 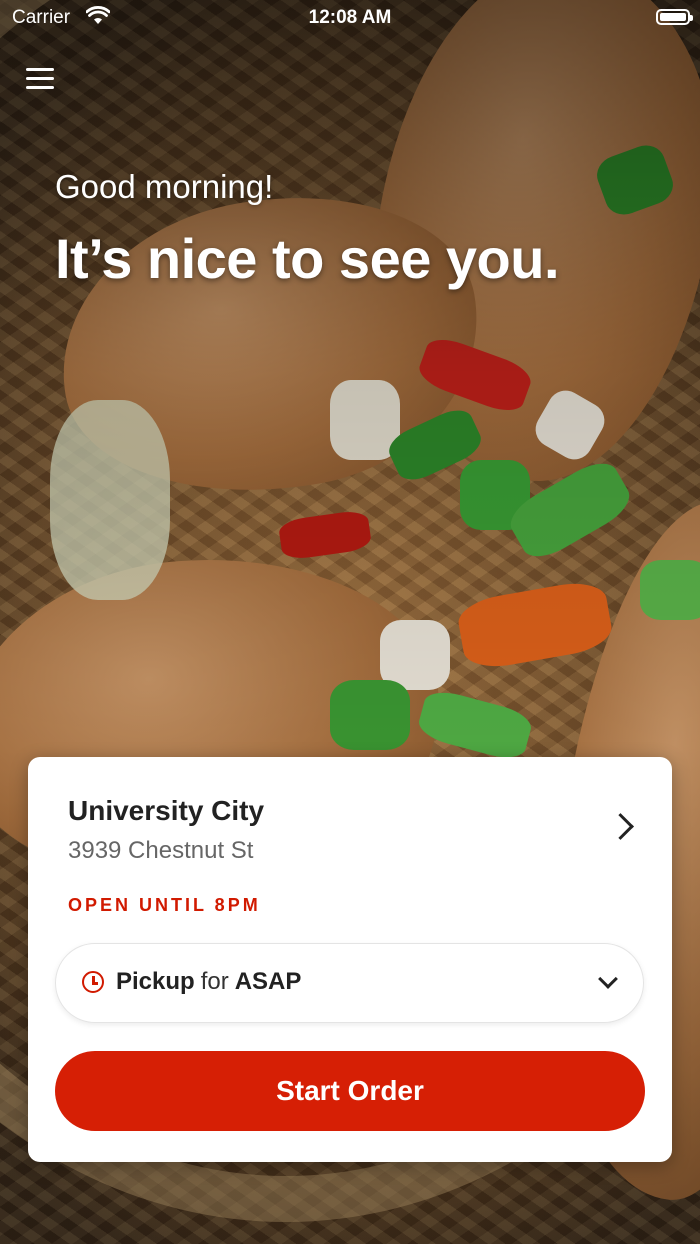 I want to click on battery-icon, so click(x=674, y=17).